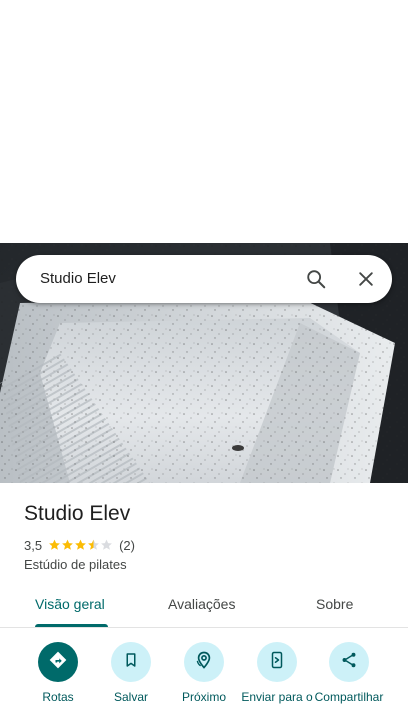 This screenshot has width=408, height=726. Describe the element at coordinates (70, 604) in the screenshot. I see `tab-overview: Visão geral` at that location.